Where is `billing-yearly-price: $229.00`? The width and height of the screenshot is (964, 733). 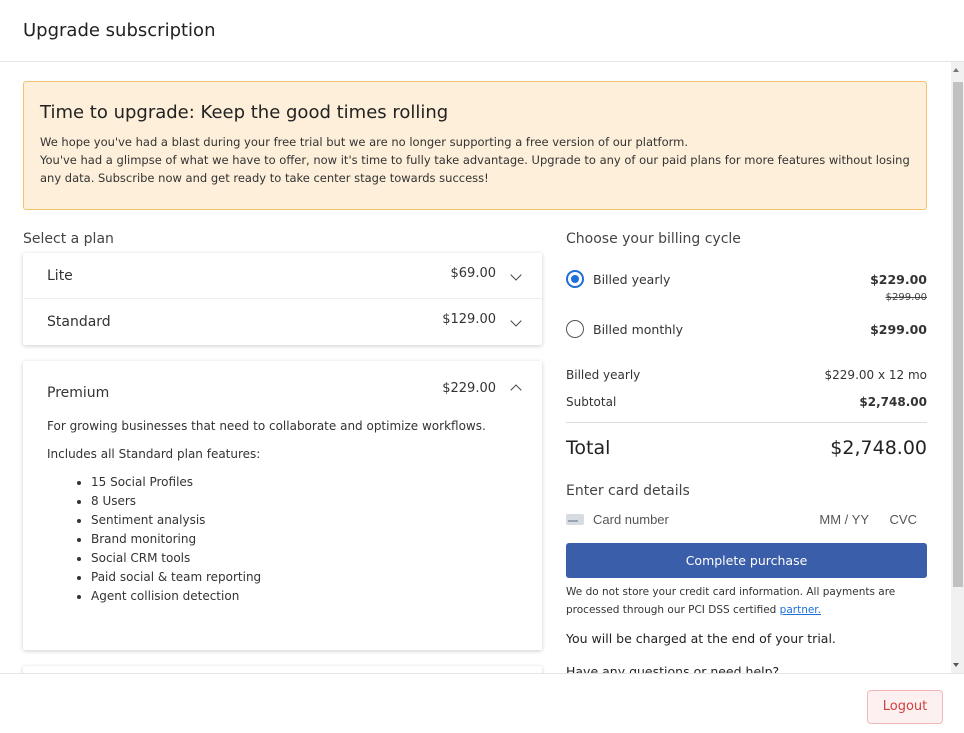
billing-yearly-price: $229.00 is located at coordinates (898, 279).